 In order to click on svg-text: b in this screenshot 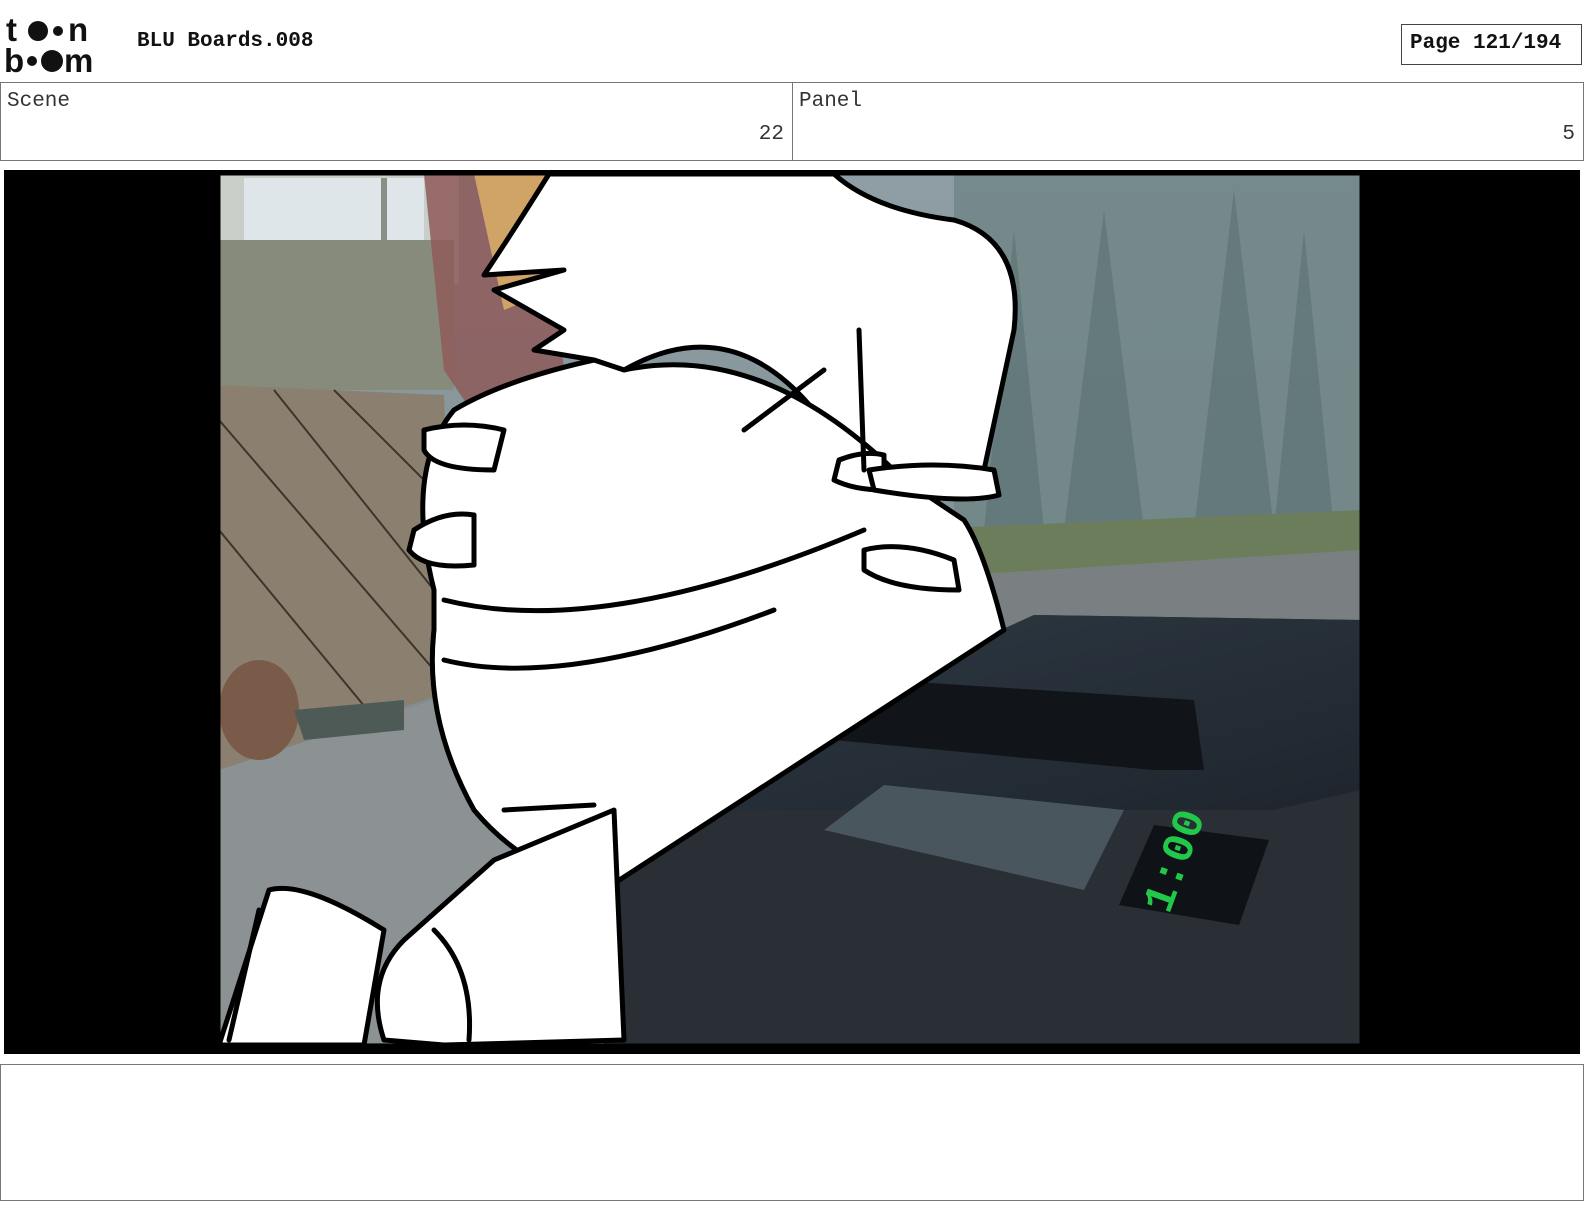, I will do `click(14, 59)`.